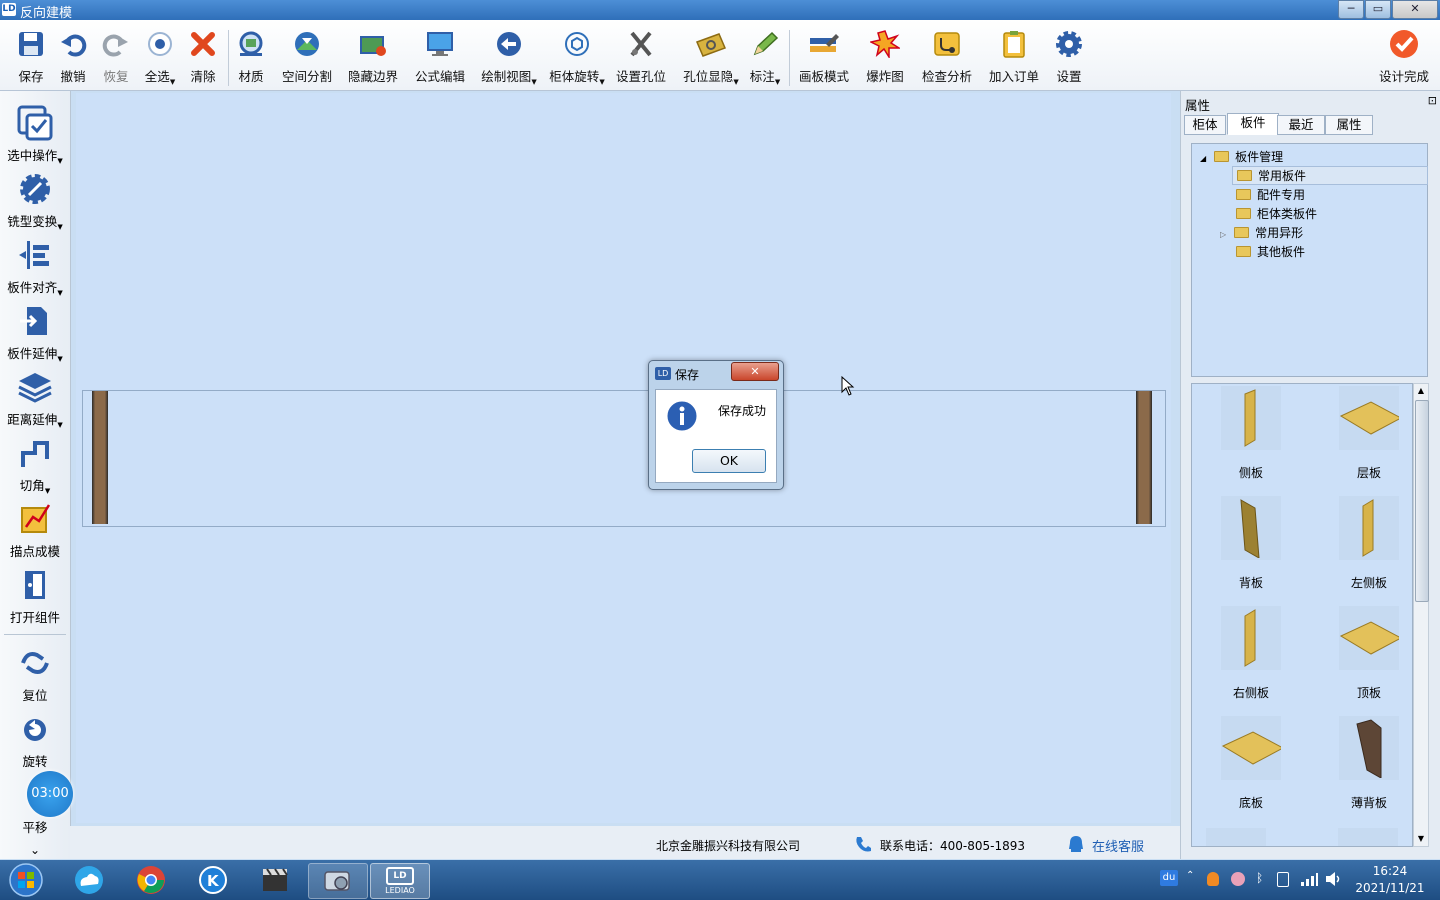 The height and width of the screenshot is (900, 1440). I want to click on taskbar: K LD LEDIAO du ⌃ ᛒ 16:24 2021/11/21, so click(720, 880).